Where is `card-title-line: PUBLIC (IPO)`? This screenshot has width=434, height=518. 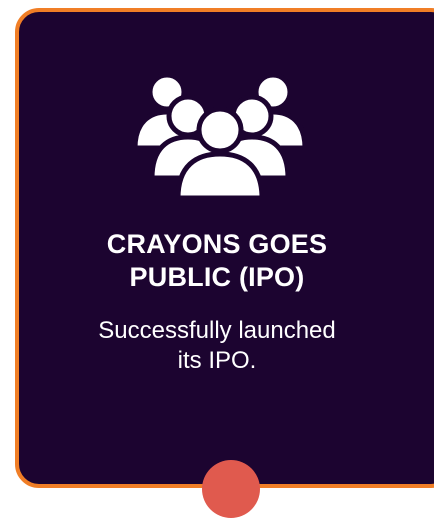
card-title-line: PUBLIC (IPO) is located at coordinates (217, 277).